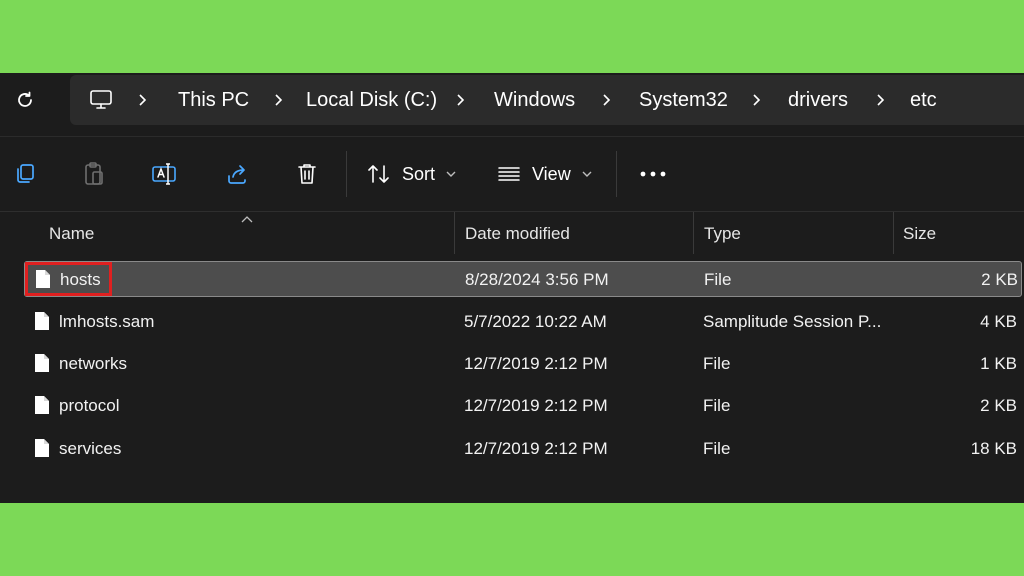 The image size is (1024, 576). I want to click on breadcrumb-system32: System32, so click(683, 100).